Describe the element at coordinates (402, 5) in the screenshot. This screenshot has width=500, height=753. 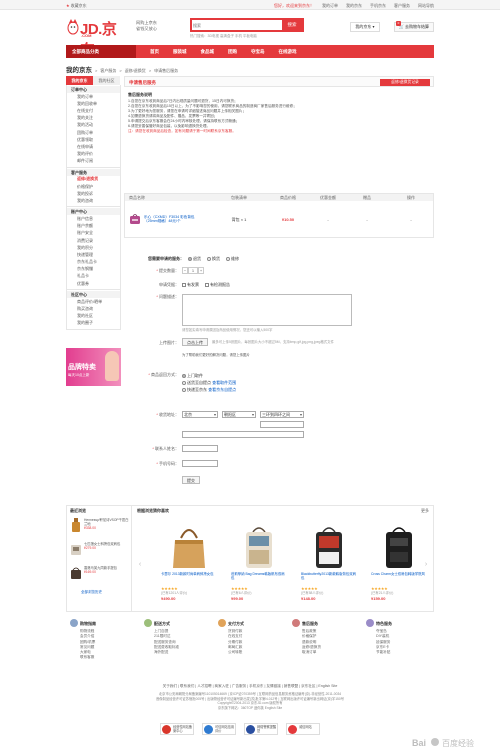
I see `top-link-service: 客户服务` at that location.